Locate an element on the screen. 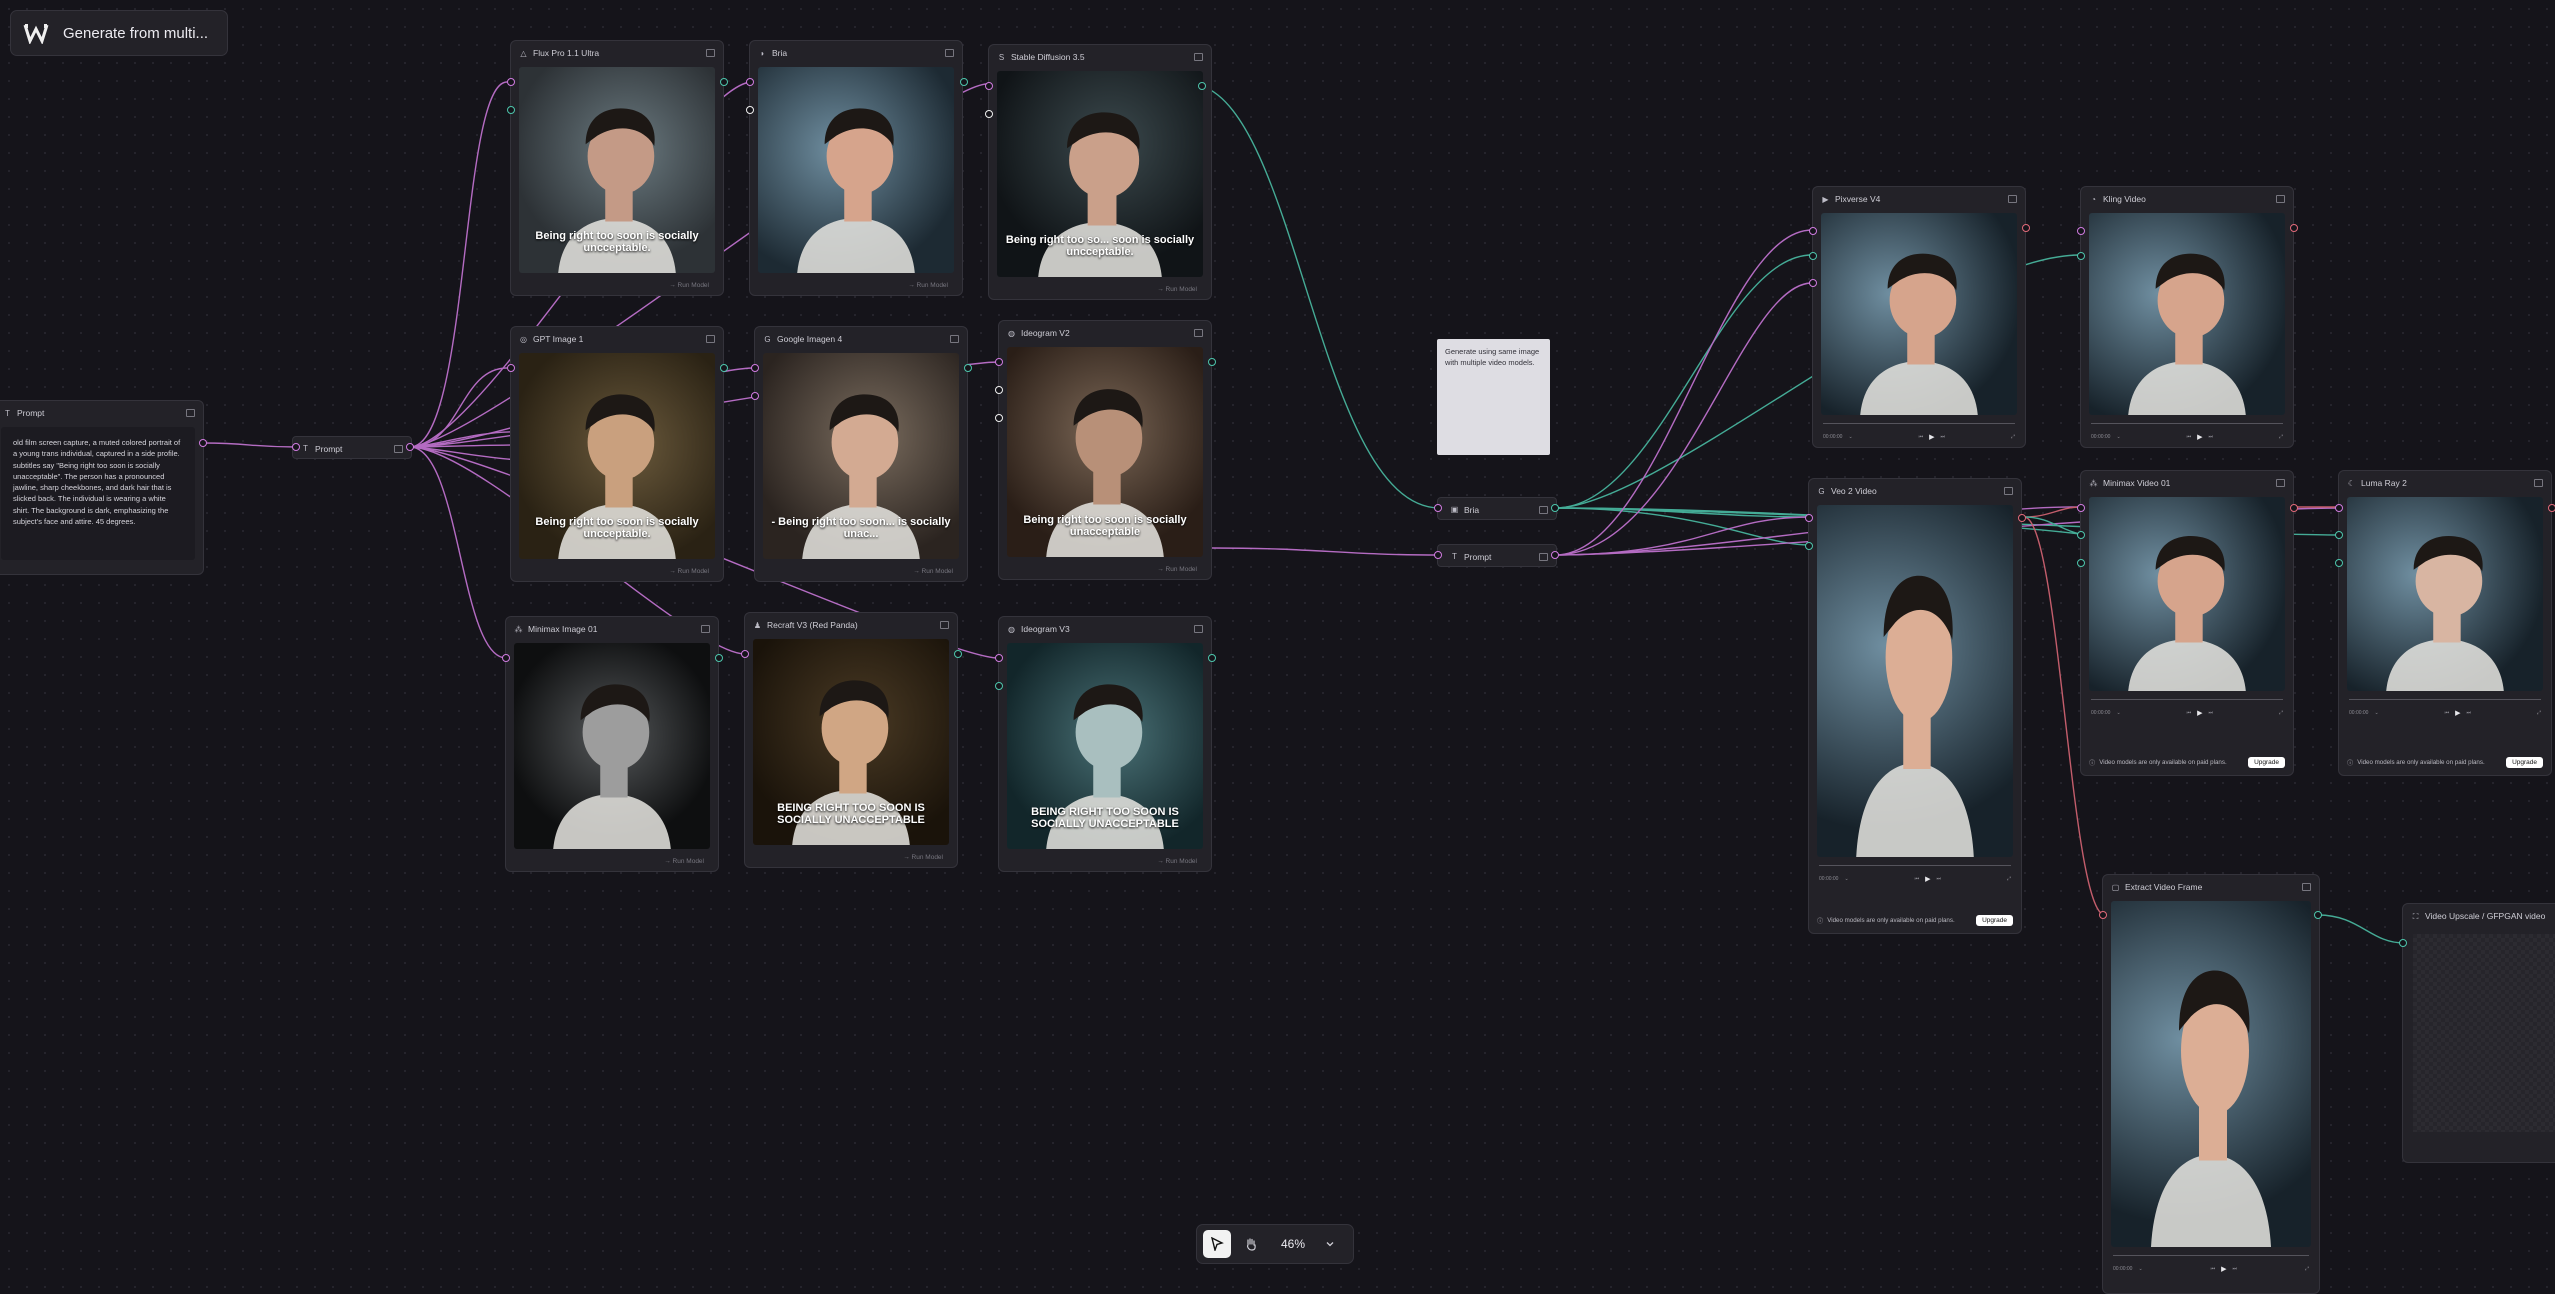  video-node: ◔ Kling Video 00:00:00 ⌄ ⏮ ▶ ⏭ ⤢ is located at coordinates (2187, 317).